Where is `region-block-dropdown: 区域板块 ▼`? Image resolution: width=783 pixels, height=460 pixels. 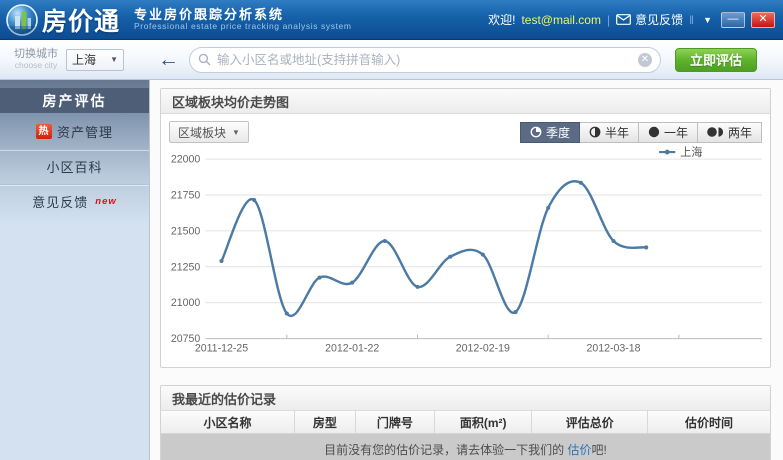
region-block-dropdown: 区域板块 ▼ is located at coordinates (209, 132).